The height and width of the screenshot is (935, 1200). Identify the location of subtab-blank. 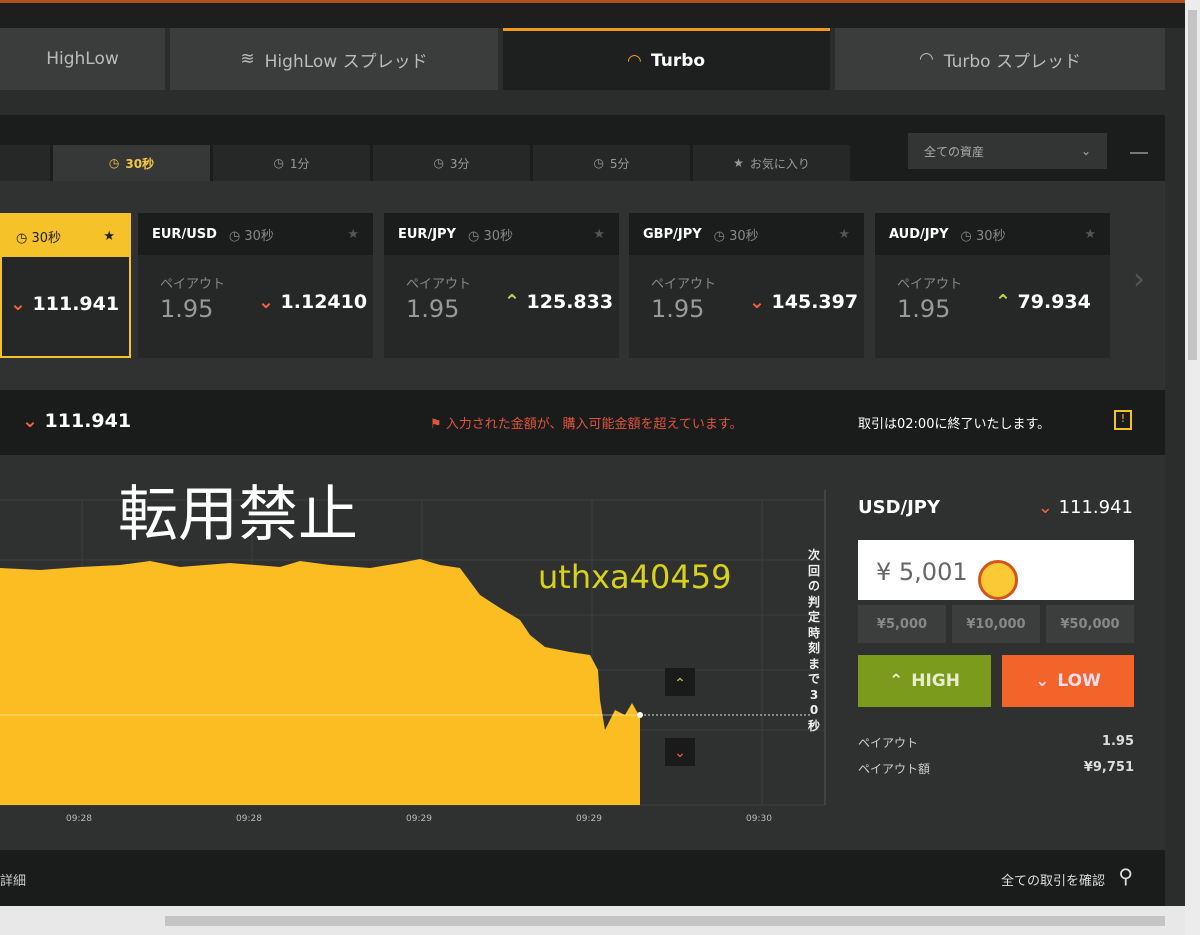
(25, 163).